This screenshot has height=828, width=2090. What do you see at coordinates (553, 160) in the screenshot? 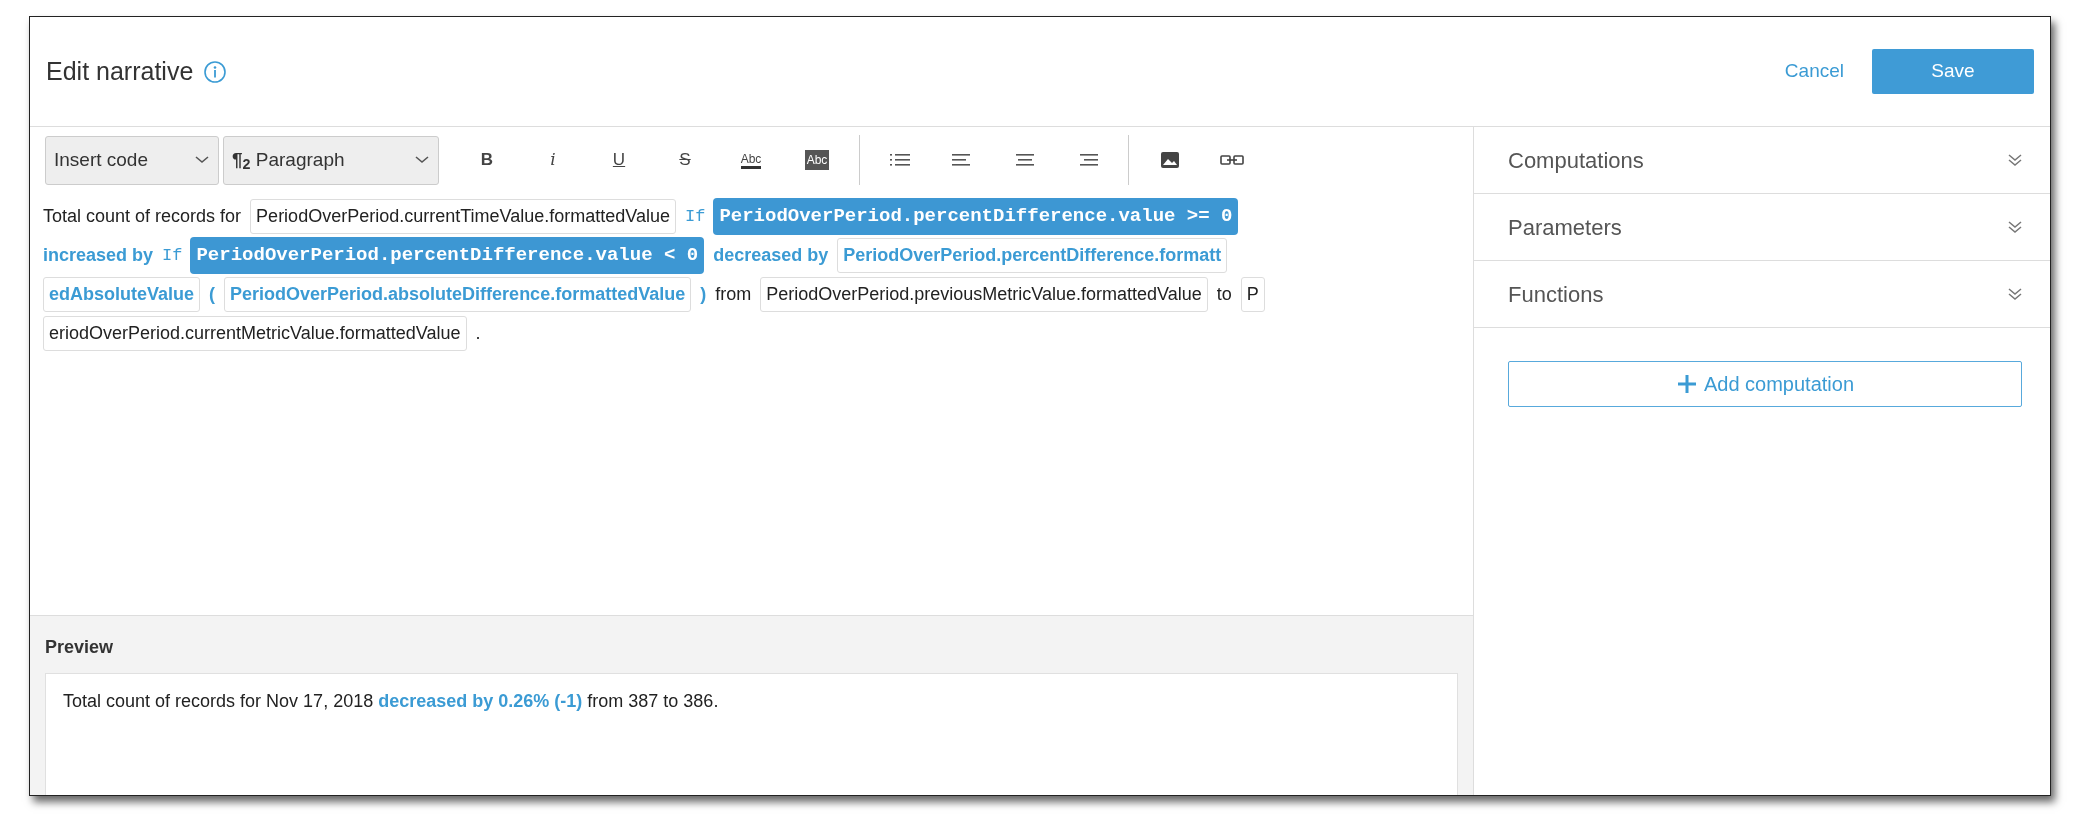
I see `format-button: i` at bounding box center [553, 160].